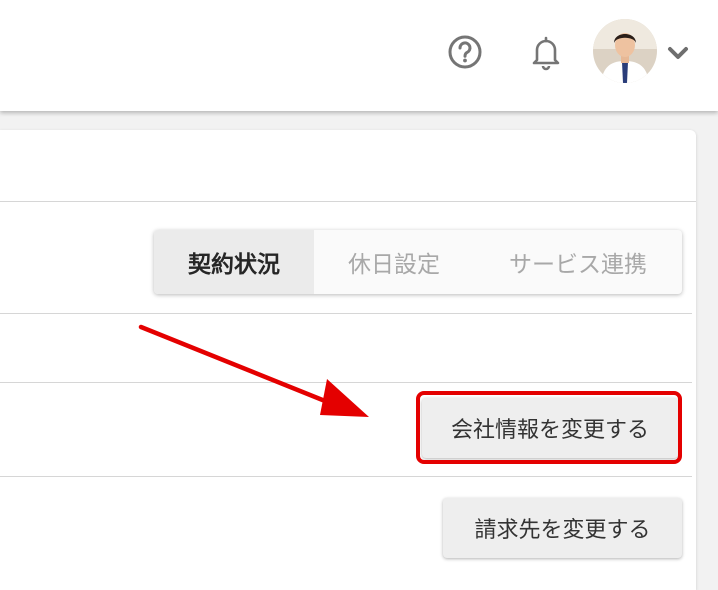 This screenshot has height=590, width=718. I want to click on avatar-image, so click(625, 51).